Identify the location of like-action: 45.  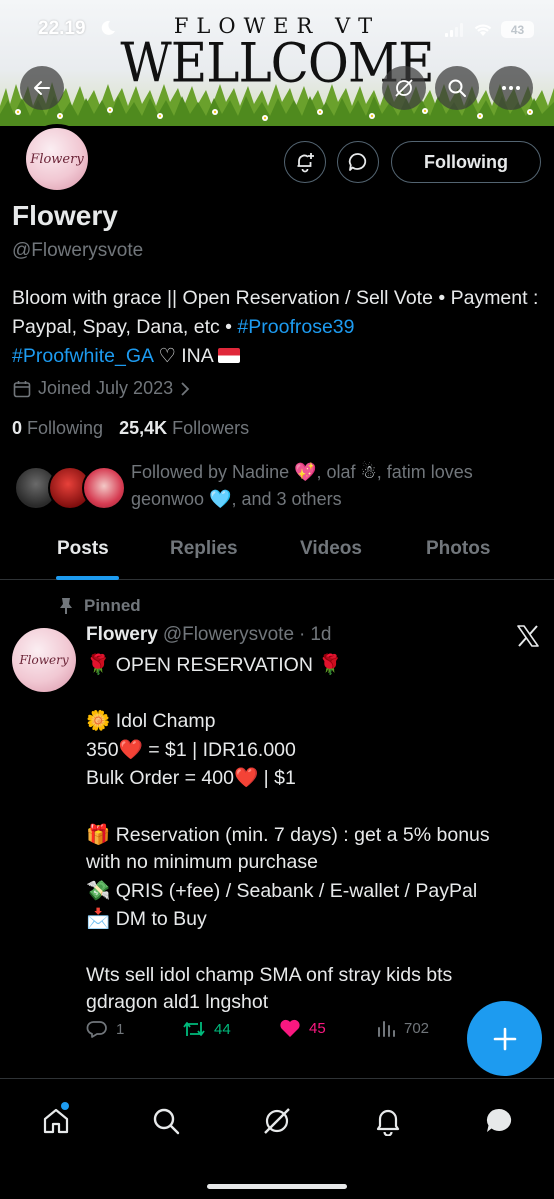
(302, 1028).